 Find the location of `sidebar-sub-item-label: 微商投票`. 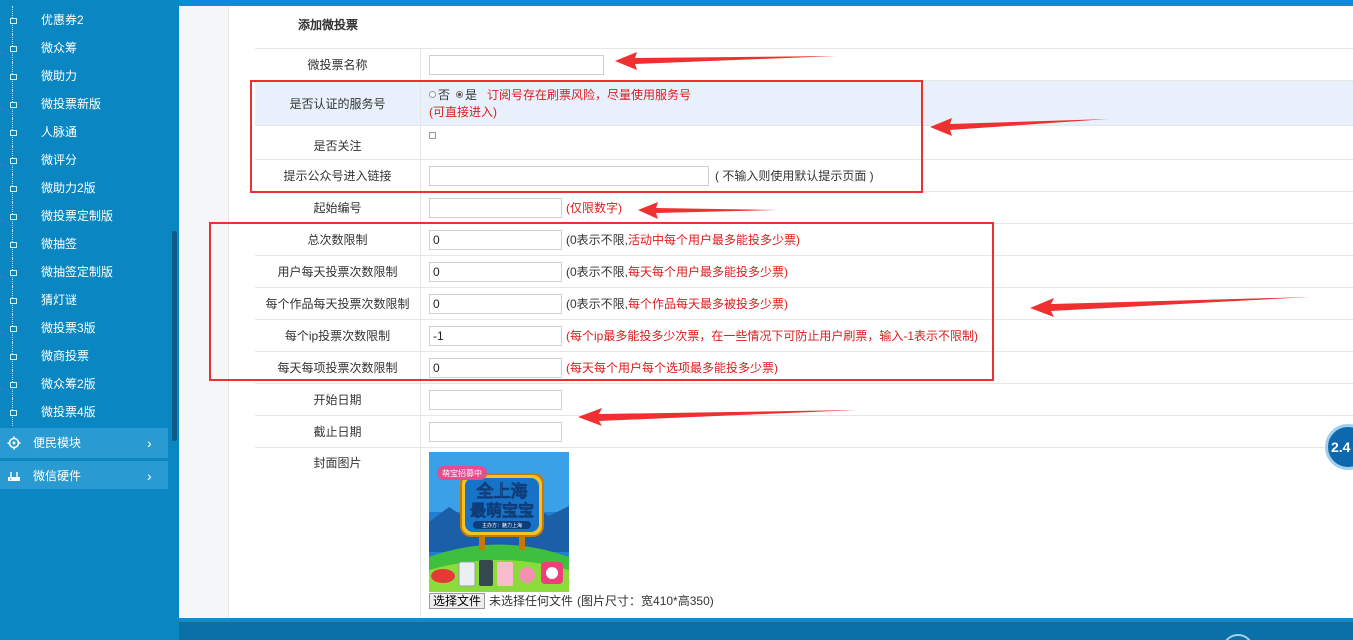

sidebar-sub-item-label: 微商投票 is located at coordinates (65, 356).